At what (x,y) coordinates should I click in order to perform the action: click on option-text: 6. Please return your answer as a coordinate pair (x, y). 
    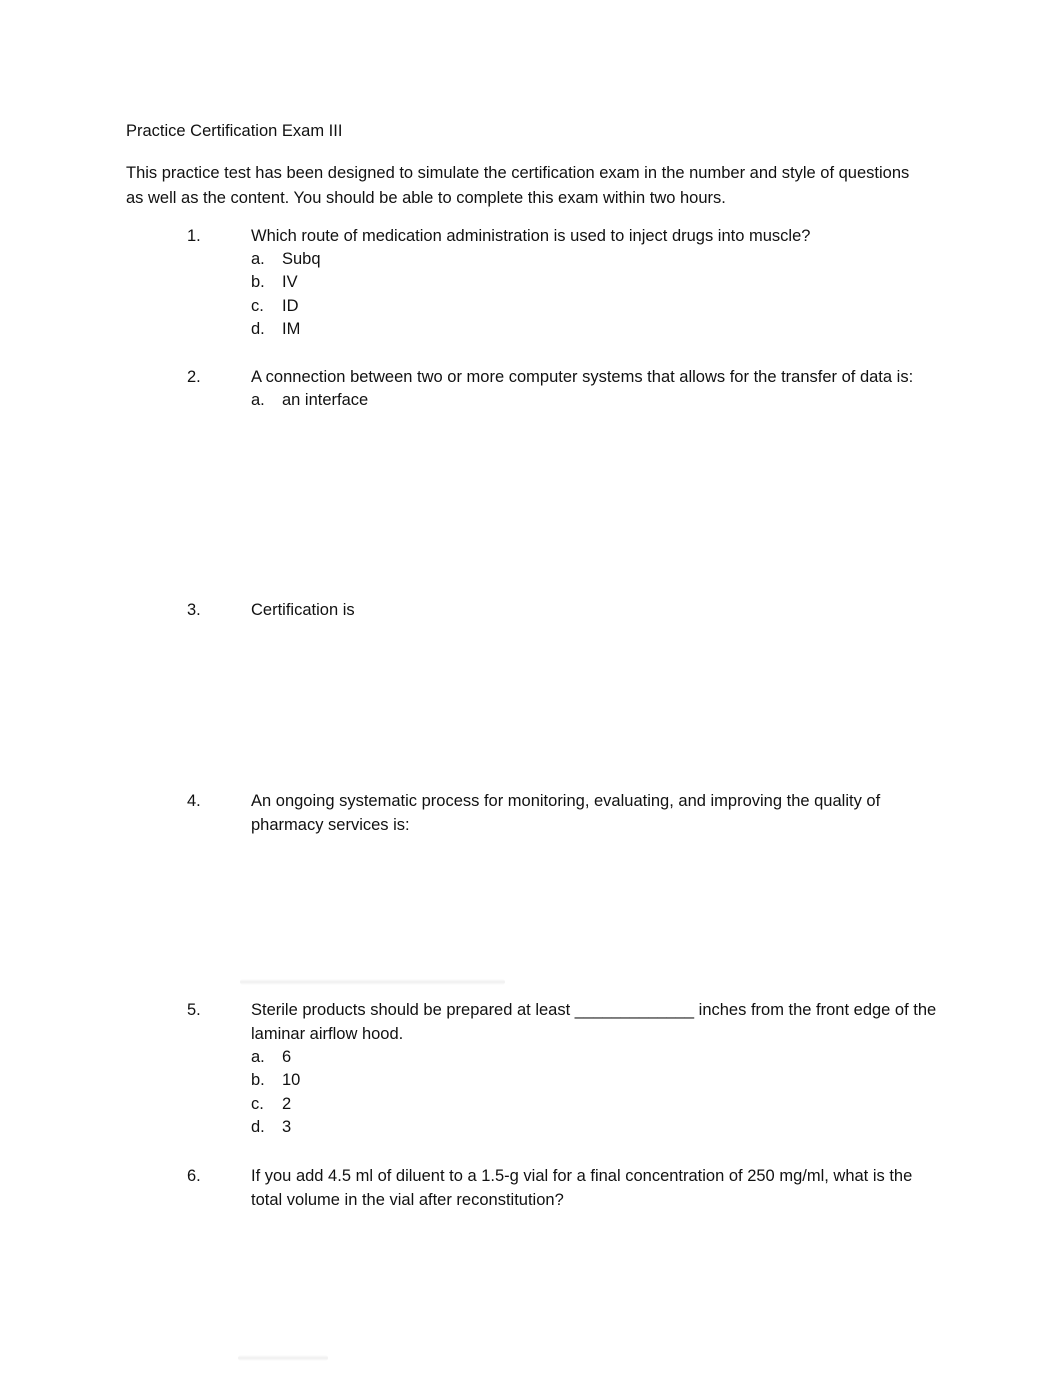
    Looking at the image, I should click on (287, 1057).